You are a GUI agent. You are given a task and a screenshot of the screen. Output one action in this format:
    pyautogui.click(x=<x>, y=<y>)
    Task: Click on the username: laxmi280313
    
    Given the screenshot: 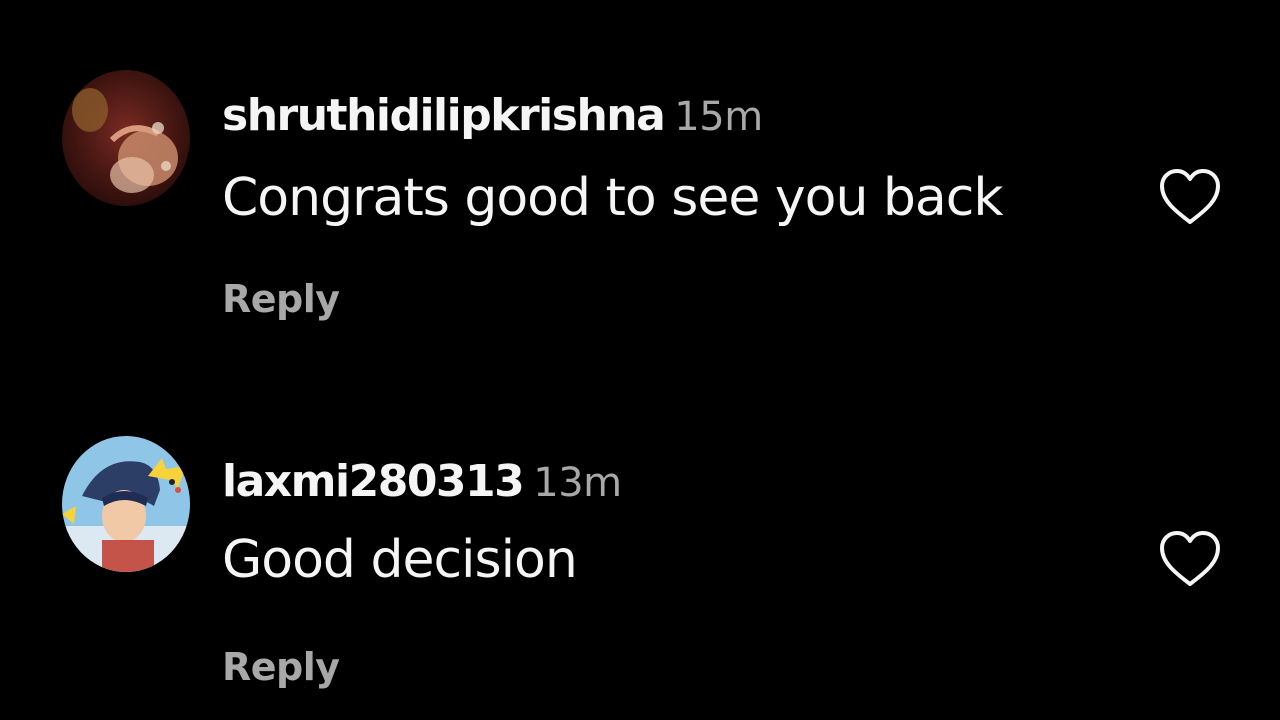 What is the action you would take?
    pyautogui.click(x=373, y=481)
    